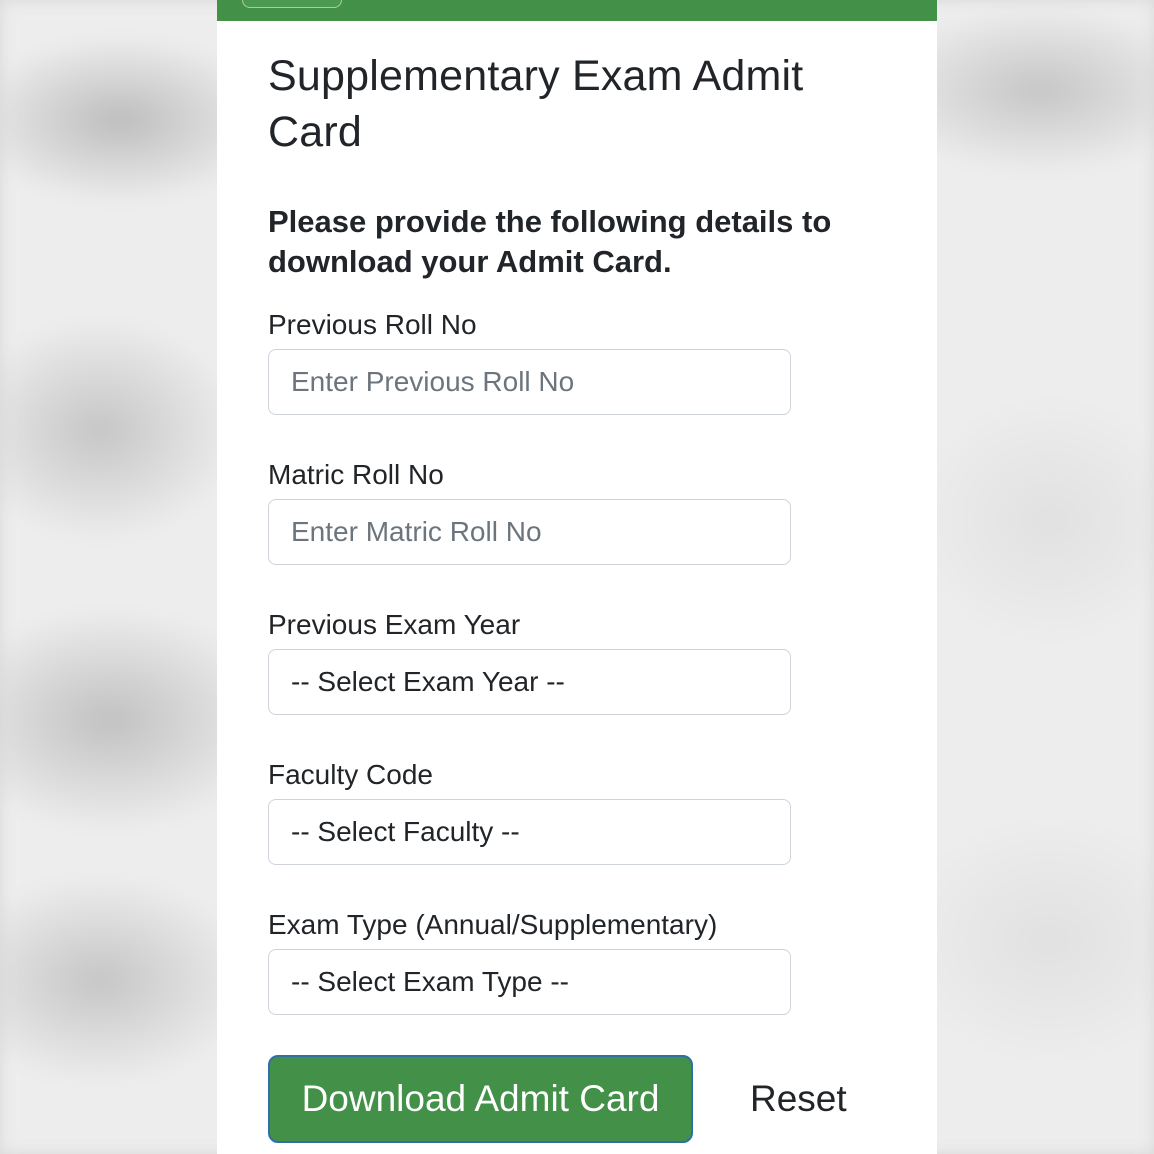 The image size is (1154, 1154). I want to click on exam-type-select: -- Select Exam Type --, so click(529, 982).